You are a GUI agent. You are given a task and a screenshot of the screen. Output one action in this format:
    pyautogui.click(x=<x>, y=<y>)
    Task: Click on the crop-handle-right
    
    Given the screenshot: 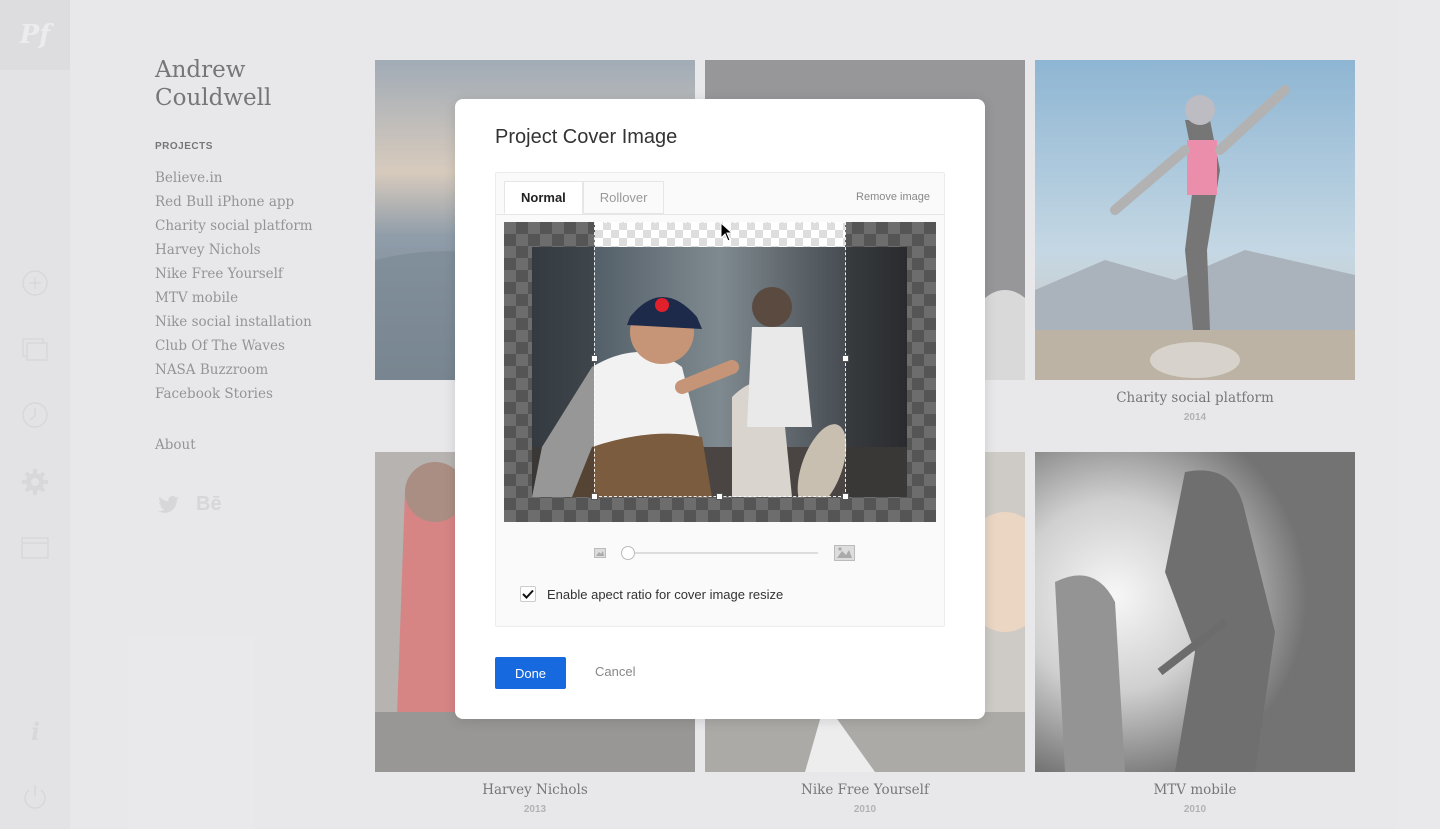 What is the action you would take?
    pyautogui.click(x=845, y=358)
    